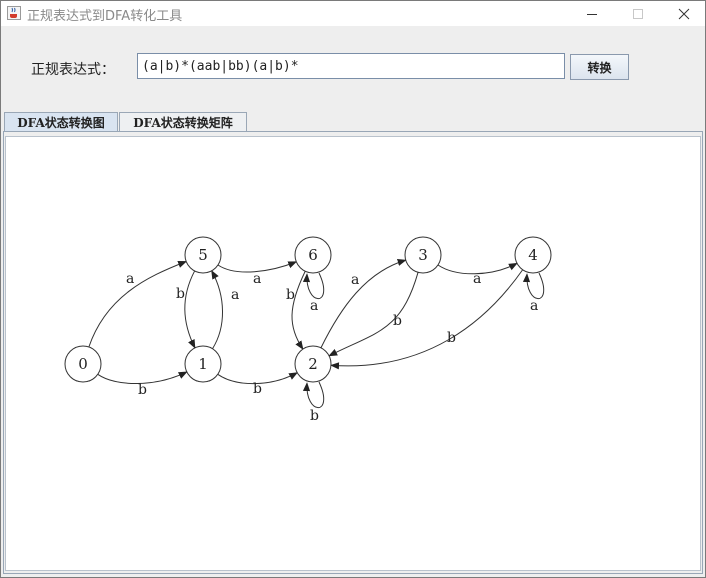  I want to click on state-node-6: 6, so click(313, 255).